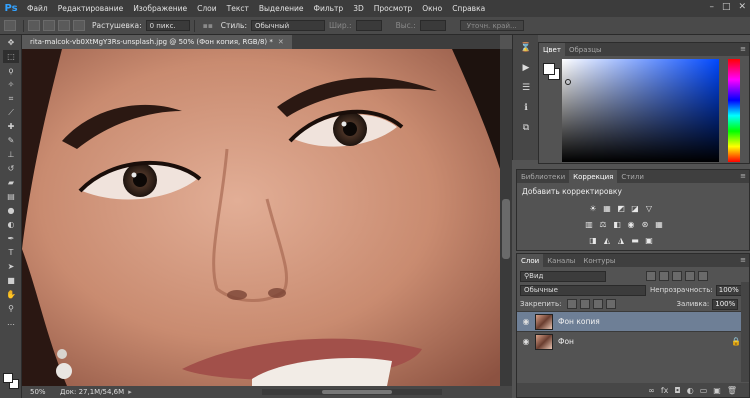 This screenshot has width=750, height=398. I want to click on minimize-icon: –, so click(711, 7).